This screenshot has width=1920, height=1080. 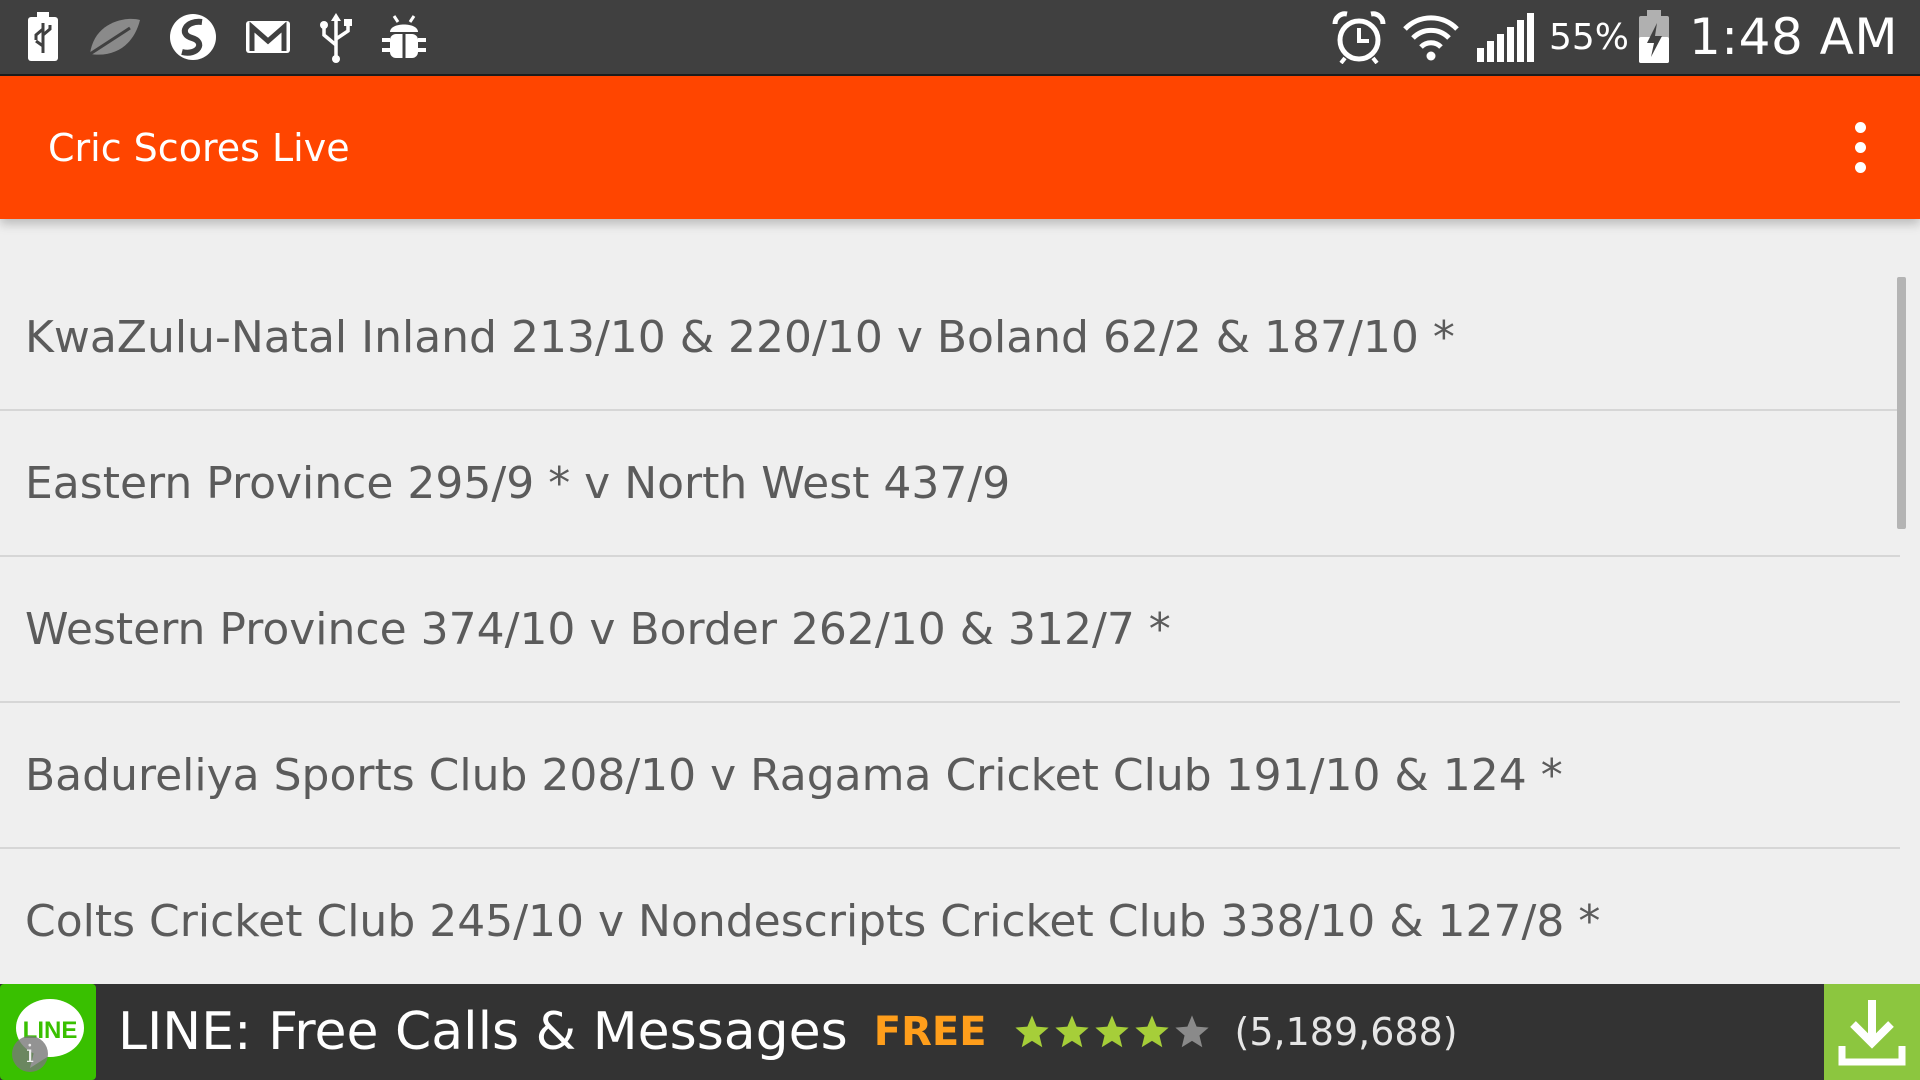 What do you see at coordinates (48, 1032) in the screenshot?
I see `line-app-logo: LINE i` at bounding box center [48, 1032].